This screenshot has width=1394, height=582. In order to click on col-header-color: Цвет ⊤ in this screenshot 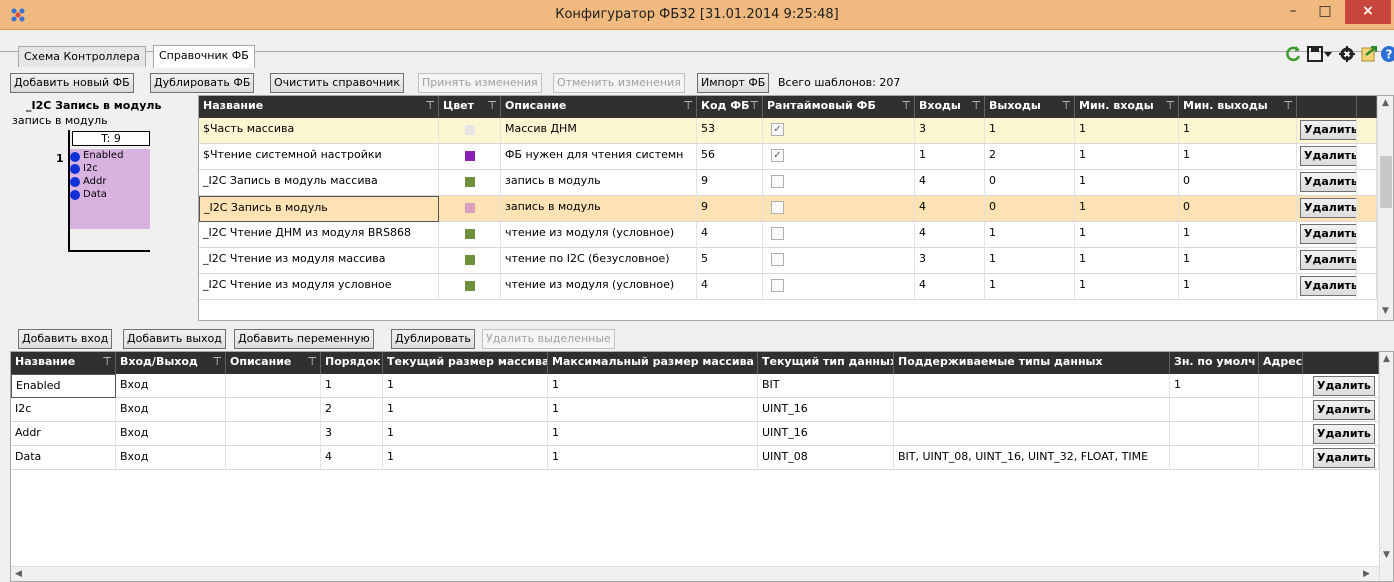, I will do `click(470, 107)`.